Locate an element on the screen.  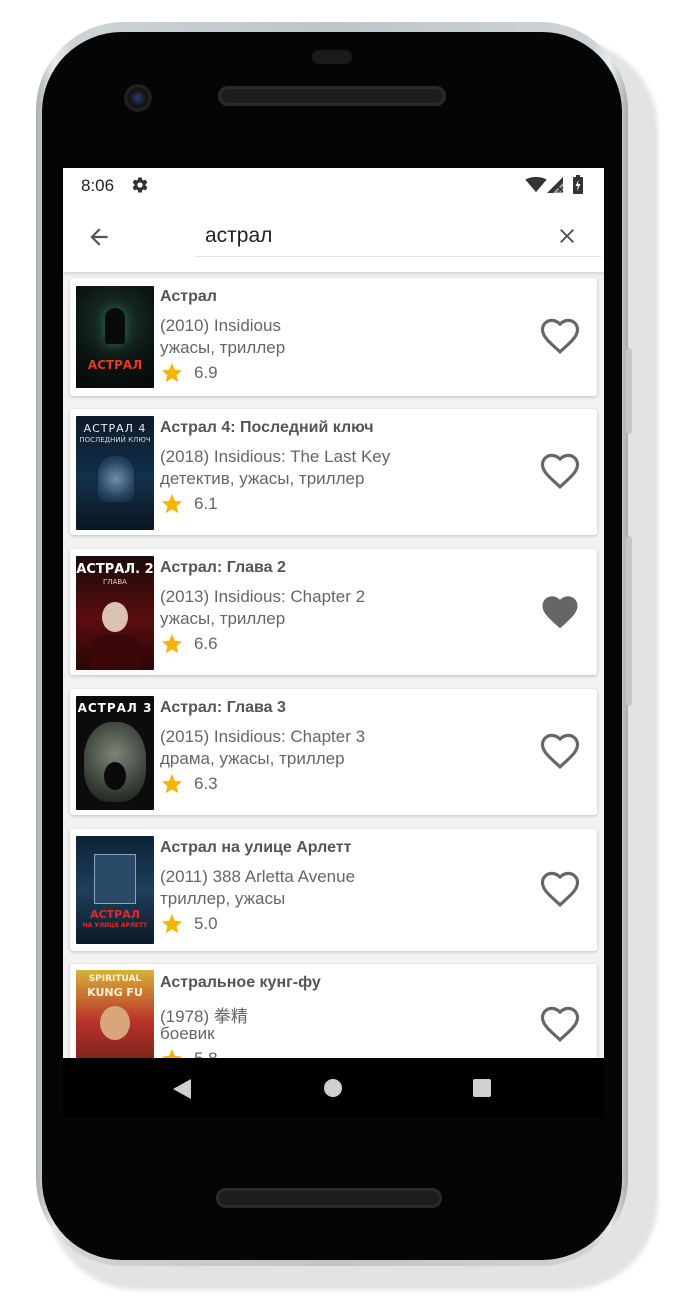
movie-year-original: (2013) Insidious: Chapter 2 is located at coordinates (263, 596).